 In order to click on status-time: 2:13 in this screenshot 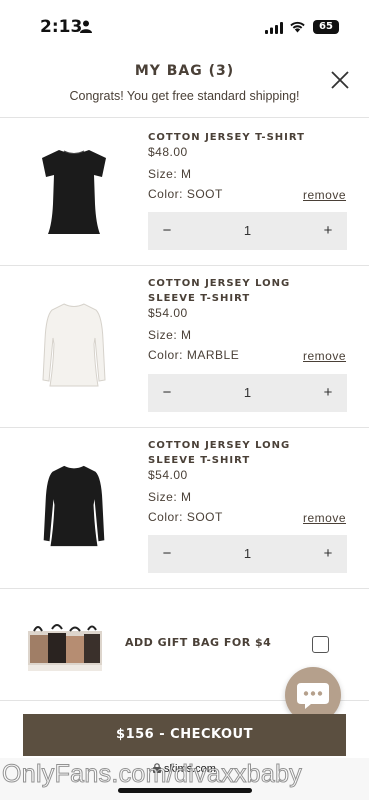, I will do `click(61, 27)`.